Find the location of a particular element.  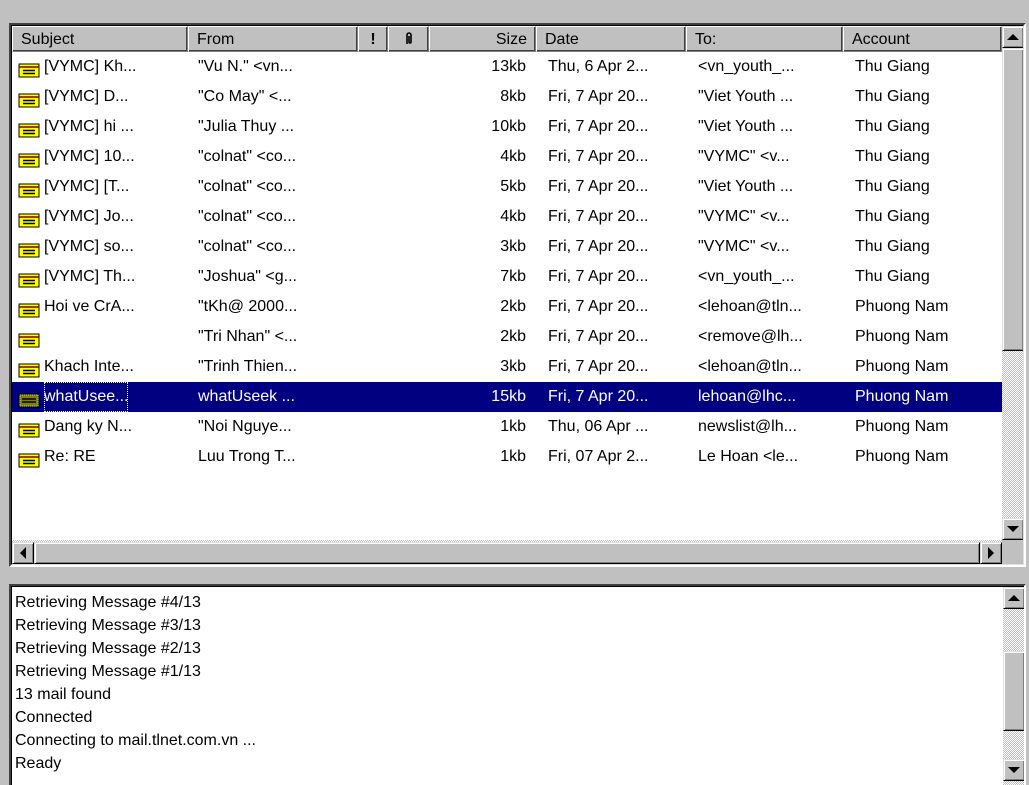

log-scroll-up-button is located at coordinates (1013, 598).